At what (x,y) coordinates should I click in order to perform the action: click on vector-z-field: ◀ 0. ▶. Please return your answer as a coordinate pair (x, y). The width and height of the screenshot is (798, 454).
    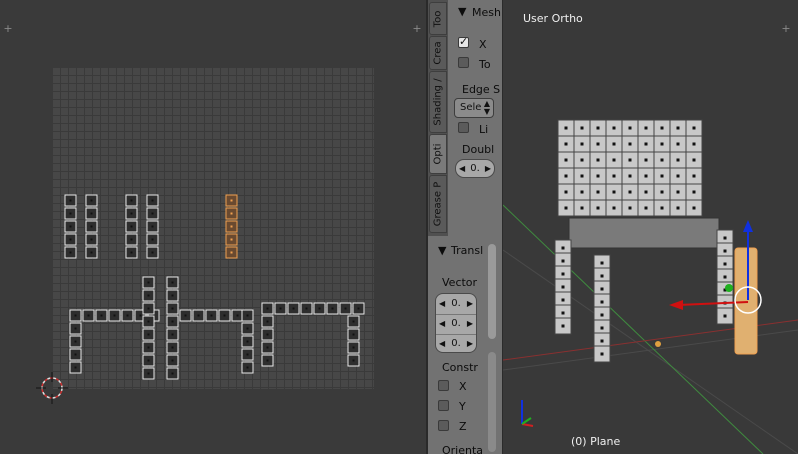
    Looking at the image, I should click on (456, 343).